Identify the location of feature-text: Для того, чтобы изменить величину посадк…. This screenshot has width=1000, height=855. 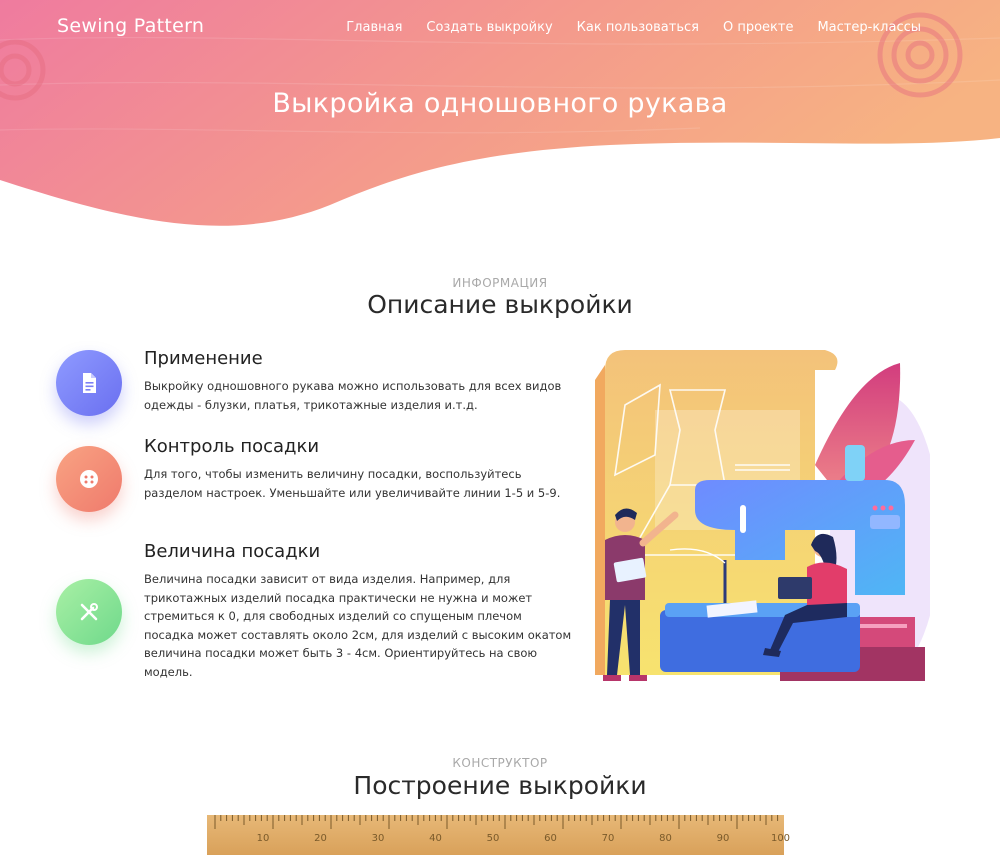
(352, 483).